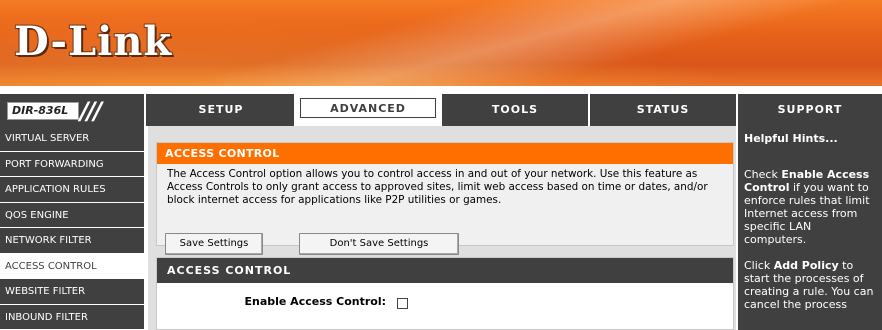 This screenshot has width=882, height=330. Describe the element at coordinates (810, 110) in the screenshot. I see `tab-support: SUPPORT` at that location.